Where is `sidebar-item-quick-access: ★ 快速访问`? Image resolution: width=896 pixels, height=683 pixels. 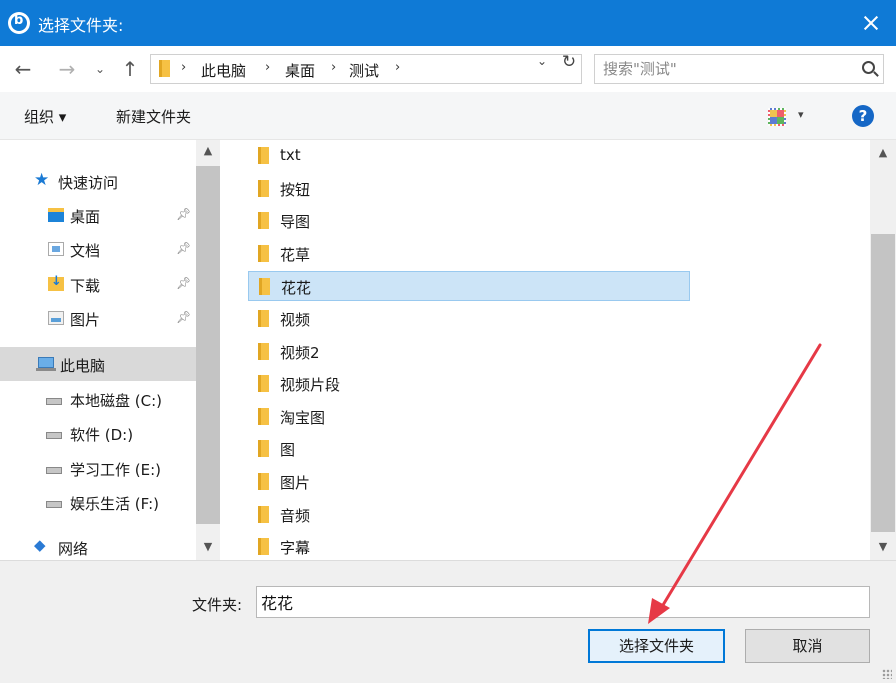 sidebar-item-quick-access: ★ 快速访问 is located at coordinates (98, 181).